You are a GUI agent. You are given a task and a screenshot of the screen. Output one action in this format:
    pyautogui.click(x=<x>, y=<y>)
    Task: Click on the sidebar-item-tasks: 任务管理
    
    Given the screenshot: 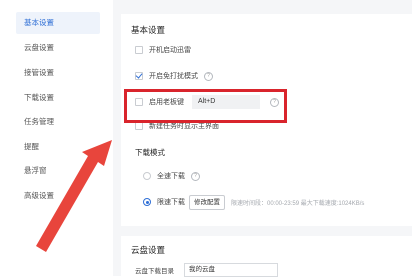 What is the action you would take?
    pyautogui.click(x=58, y=122)
    